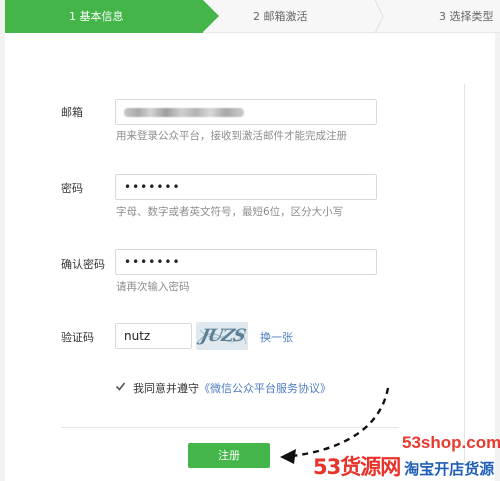  What do you see at coordinates (77, 337) in the screenshot?
I see `captcha-label: 验证码` at bounding box center [77, 337].